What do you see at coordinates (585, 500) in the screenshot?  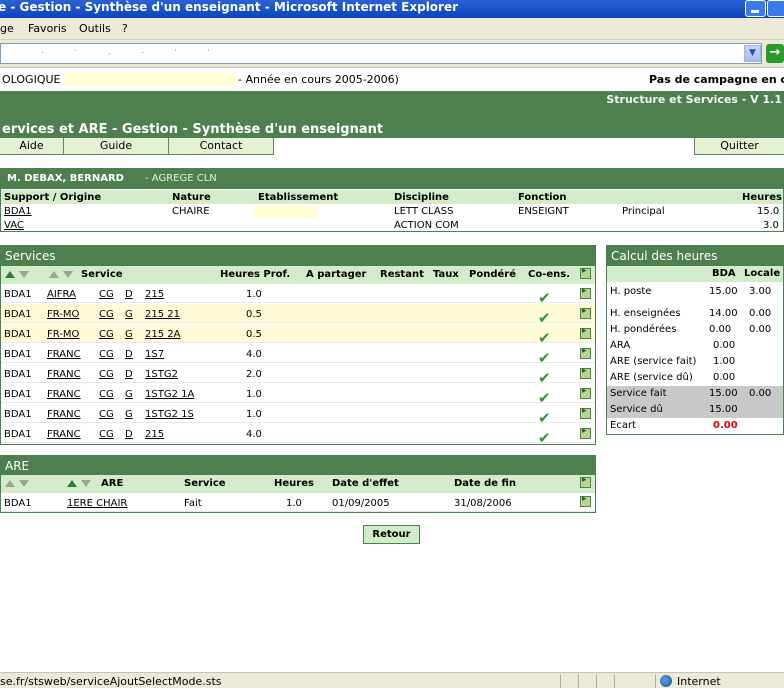 I see `edit-are-icon` at bounding box center [585, 500].